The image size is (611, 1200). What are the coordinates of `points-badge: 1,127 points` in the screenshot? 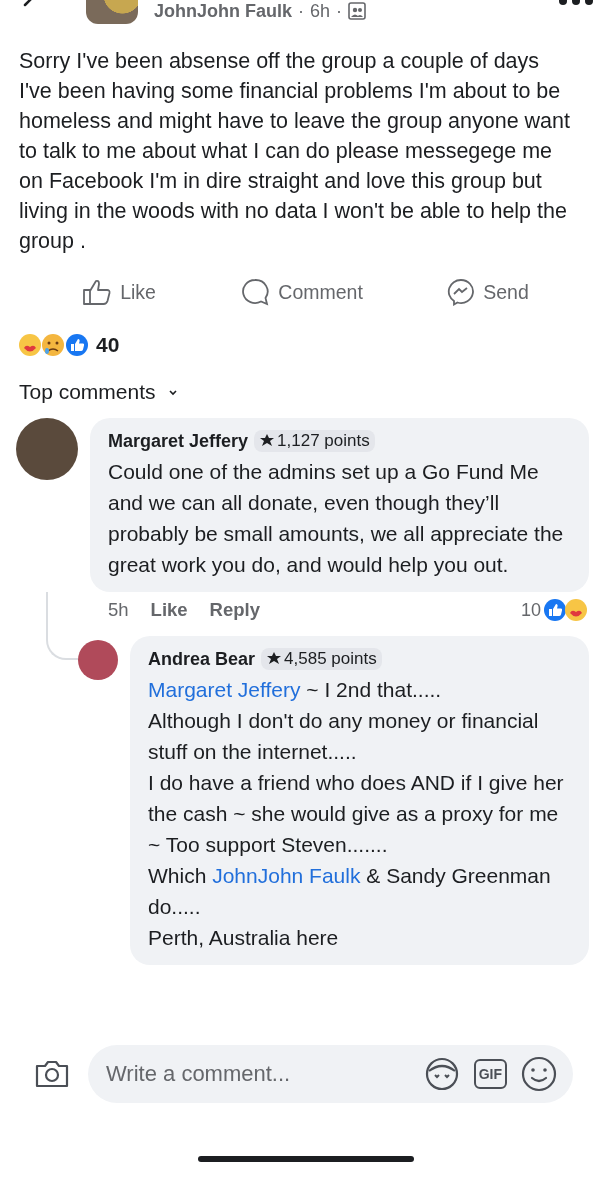 It's located at (314, 441).